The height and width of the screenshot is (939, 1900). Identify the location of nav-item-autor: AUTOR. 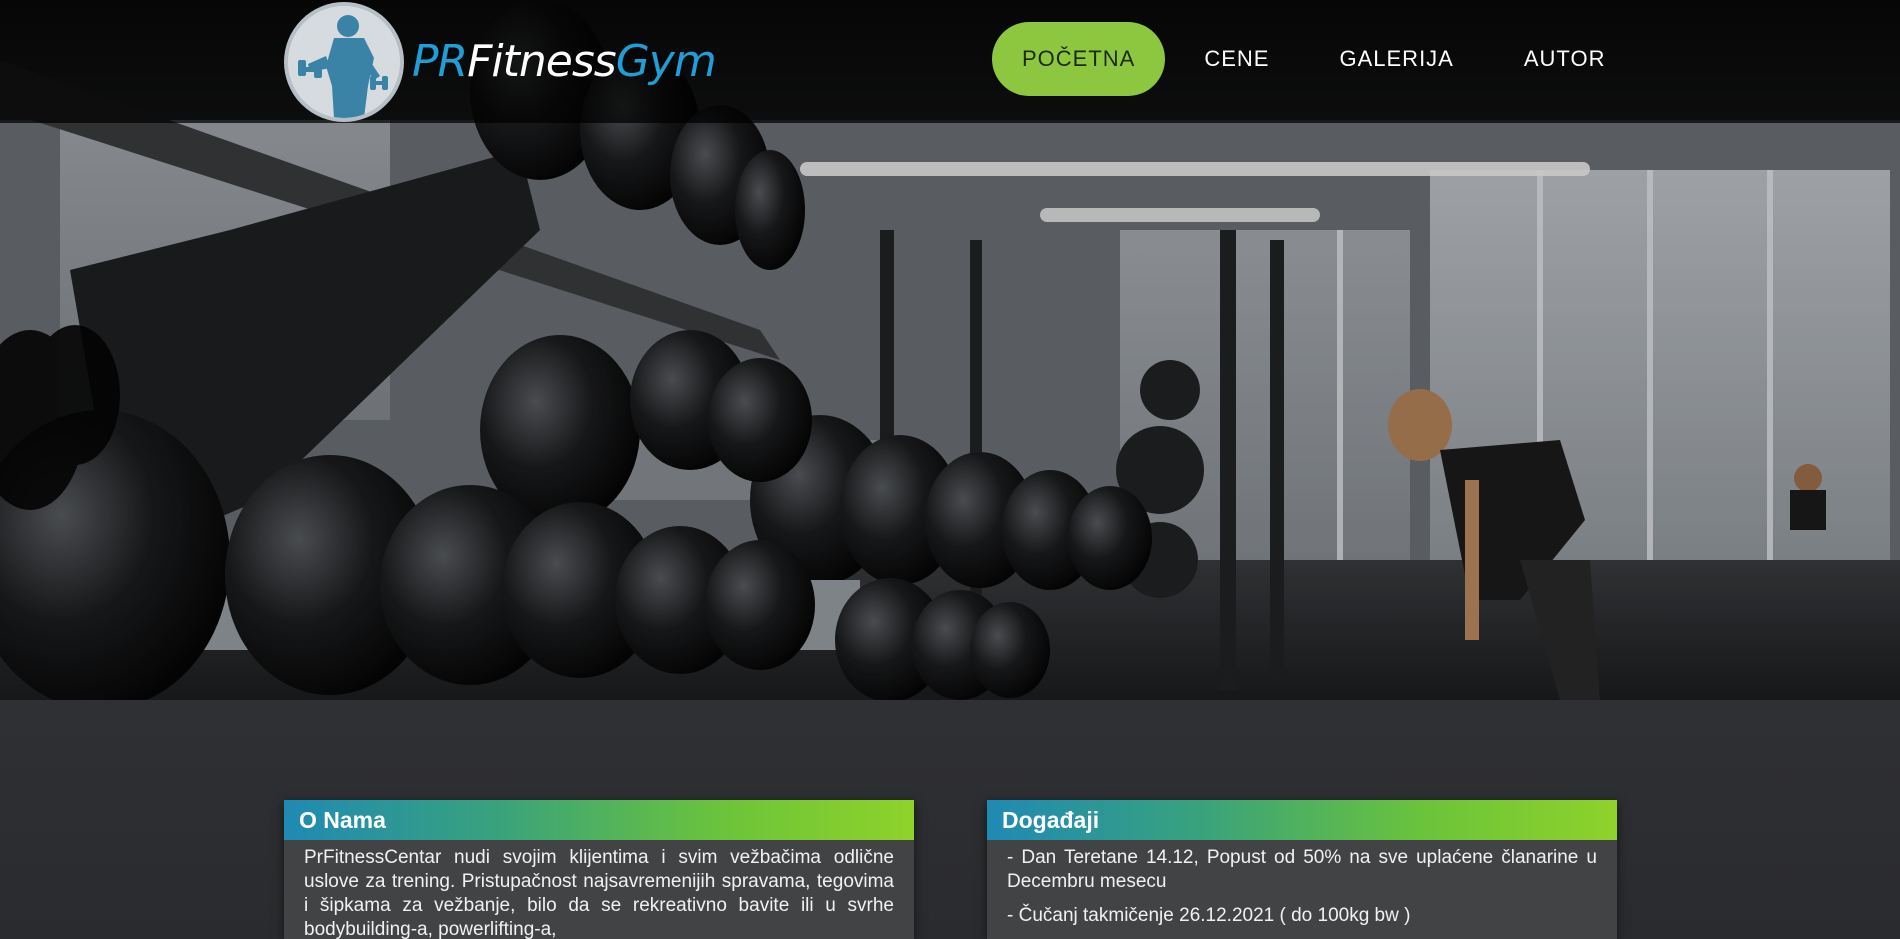
(1565, 59).